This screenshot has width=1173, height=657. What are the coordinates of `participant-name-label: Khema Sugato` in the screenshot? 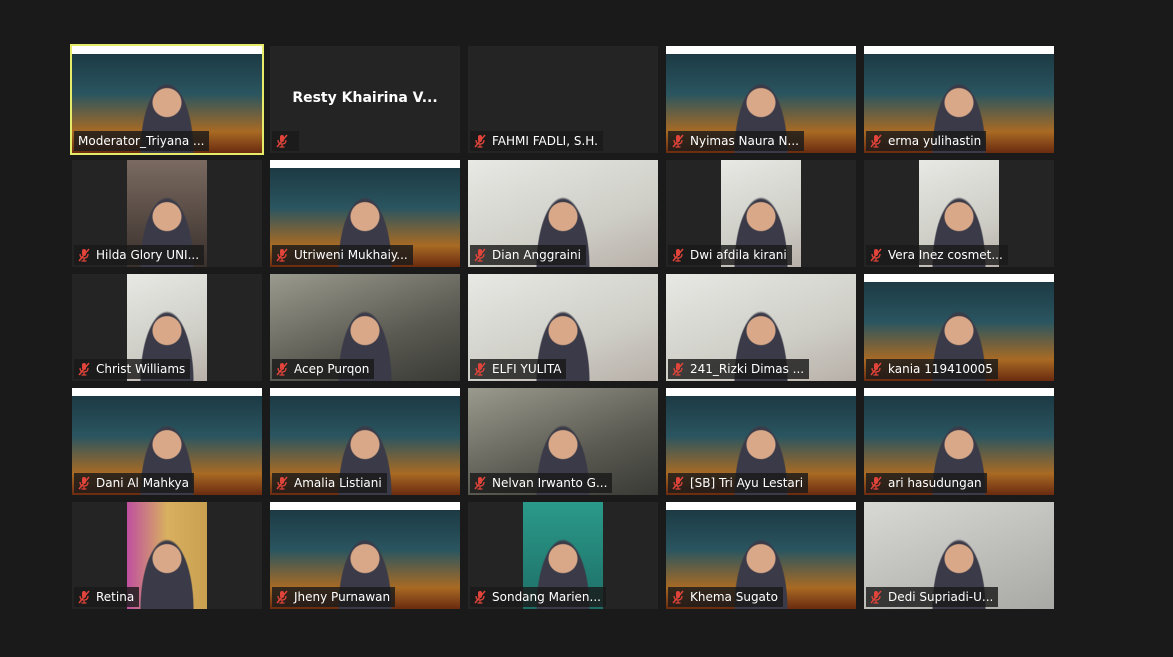 It's located at (725, 597).